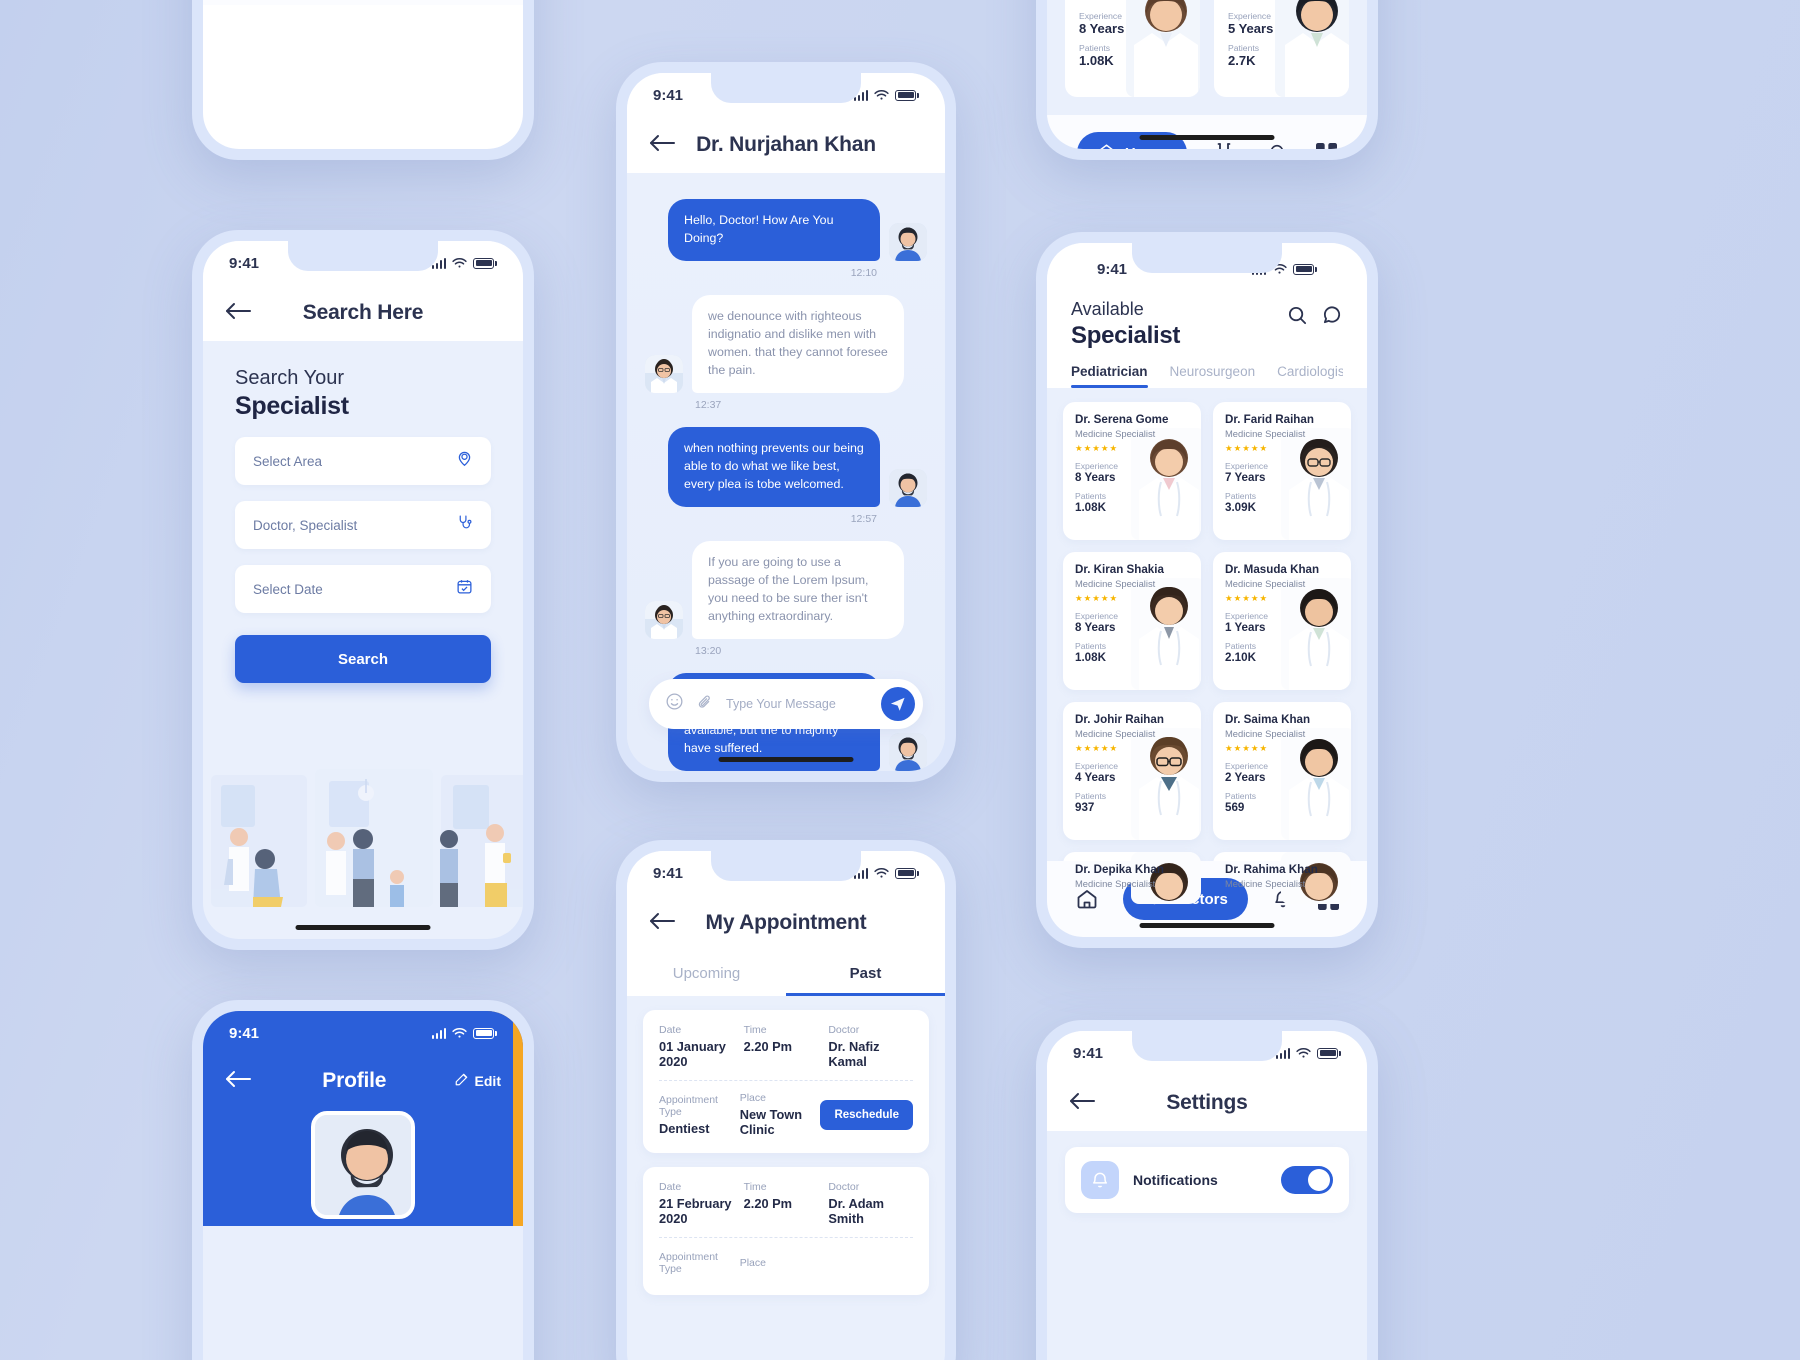 The image size is (1800, 1360). I want to click on home-doctor-card: Experience 8 Years Patients 1.08K, so click(1132, 48).